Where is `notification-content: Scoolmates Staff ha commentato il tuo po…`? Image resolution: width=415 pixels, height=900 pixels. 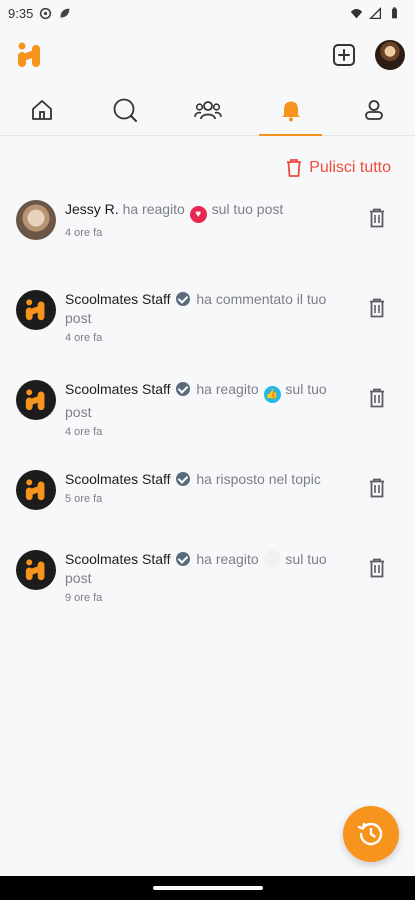
notification-content: Scoolmates Staff ha commentato il tuo po… is located at coordinates (207, 335).